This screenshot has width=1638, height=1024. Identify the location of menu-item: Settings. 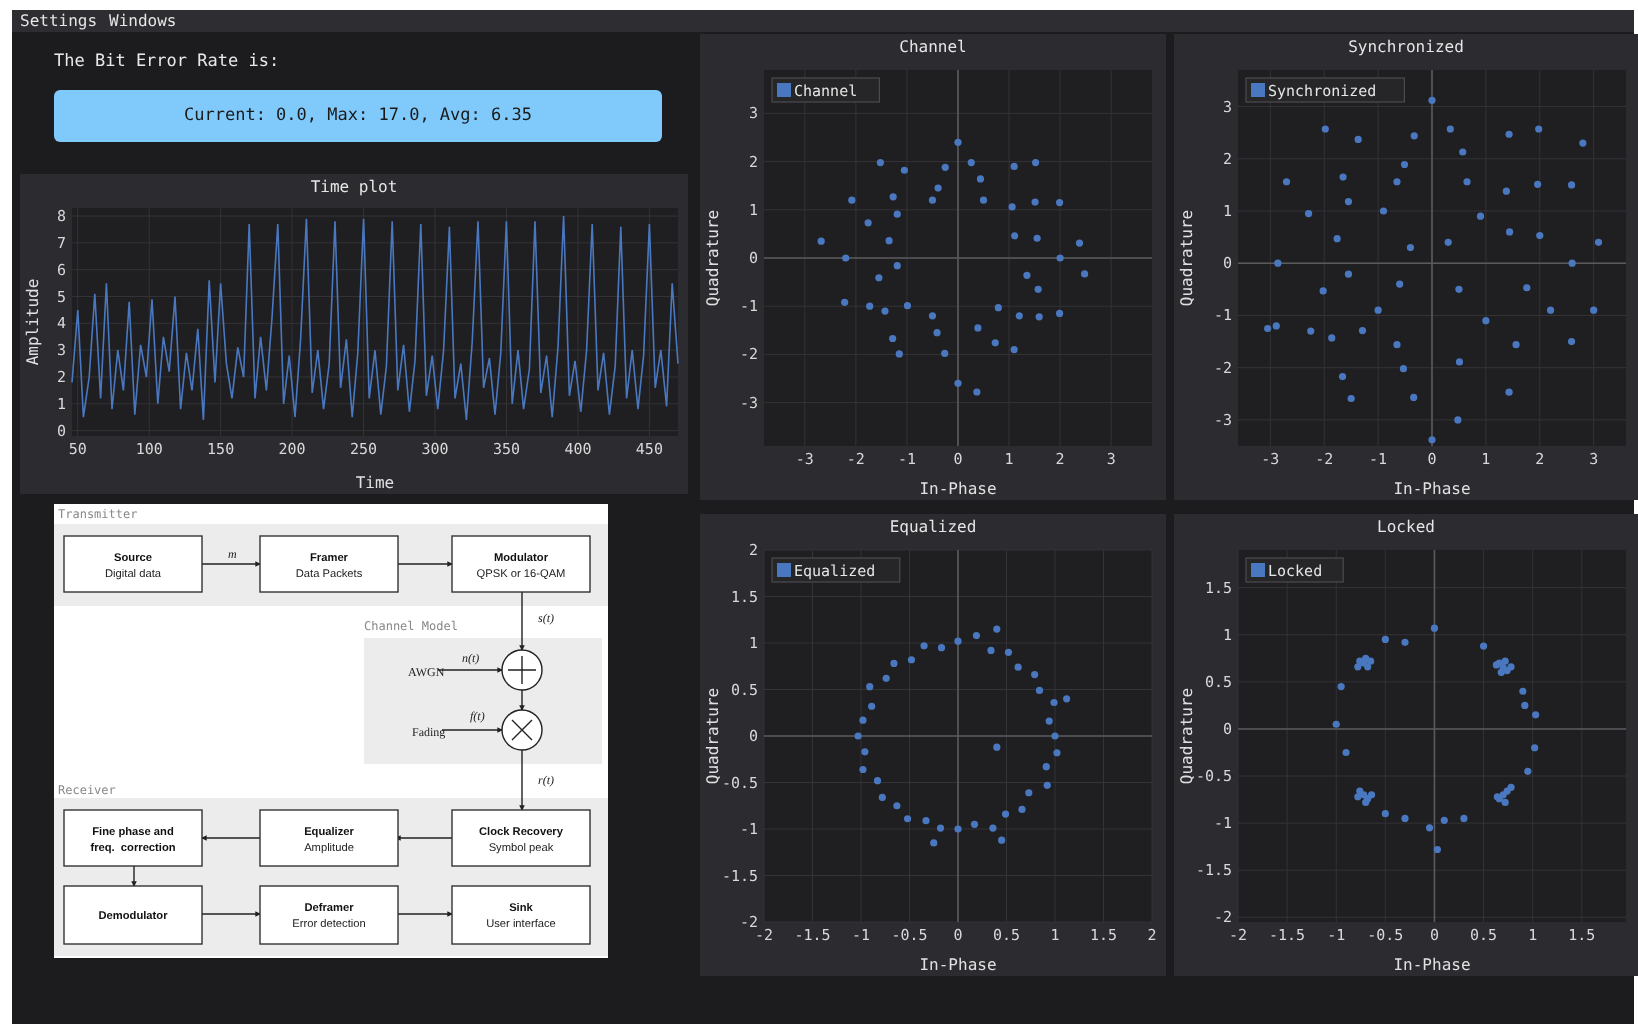
(59, 21).